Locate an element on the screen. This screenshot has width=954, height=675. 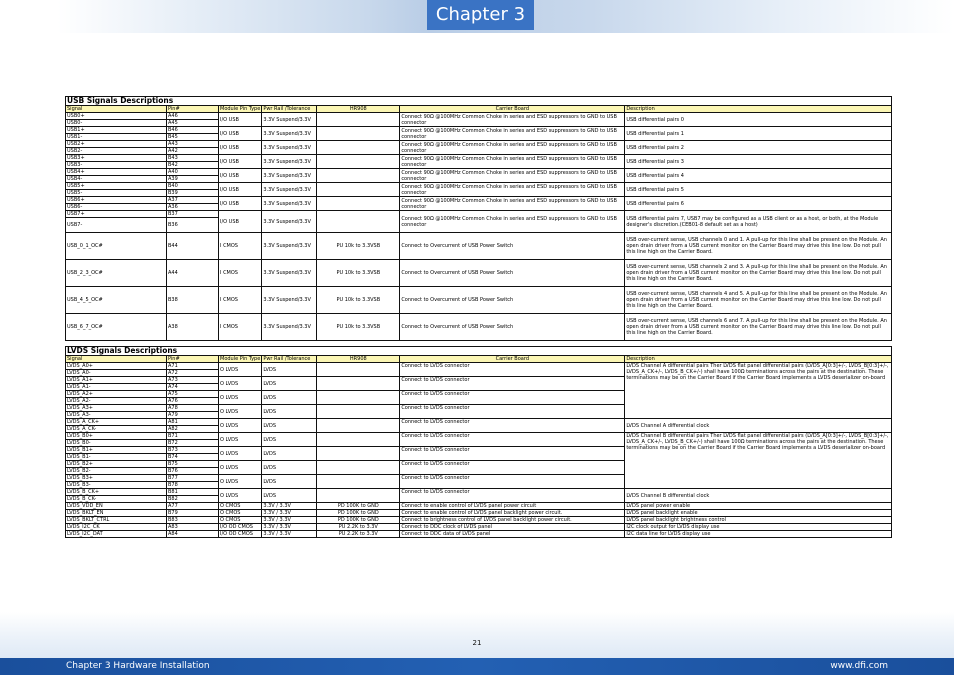
lvds-title-row: LVDS Signals Descriptions is located at coordinates (478, 351).